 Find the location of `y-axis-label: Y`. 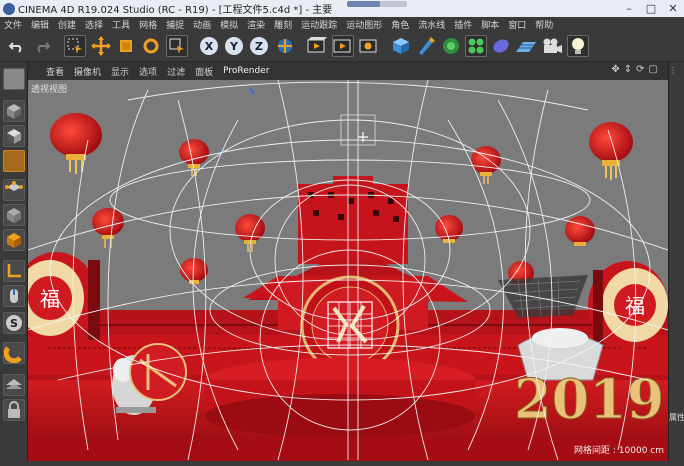

y-axis-label: Y is located at coordinates (234, 46).